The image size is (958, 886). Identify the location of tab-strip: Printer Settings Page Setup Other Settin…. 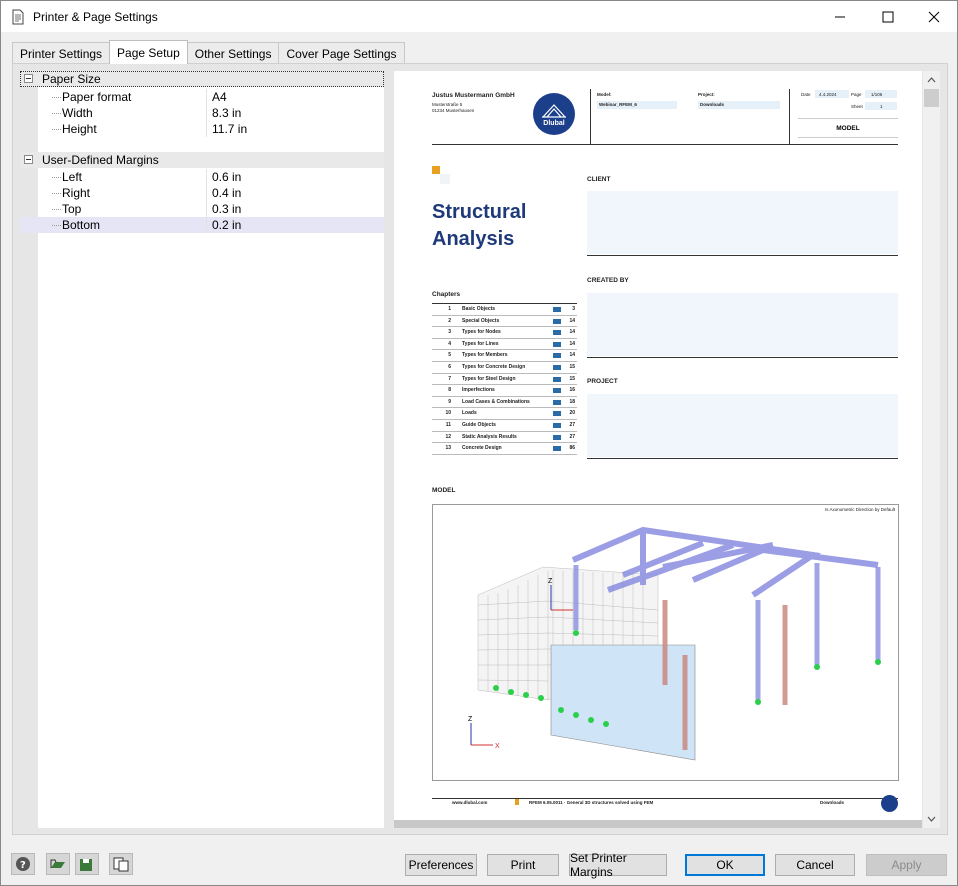
(208, 52).